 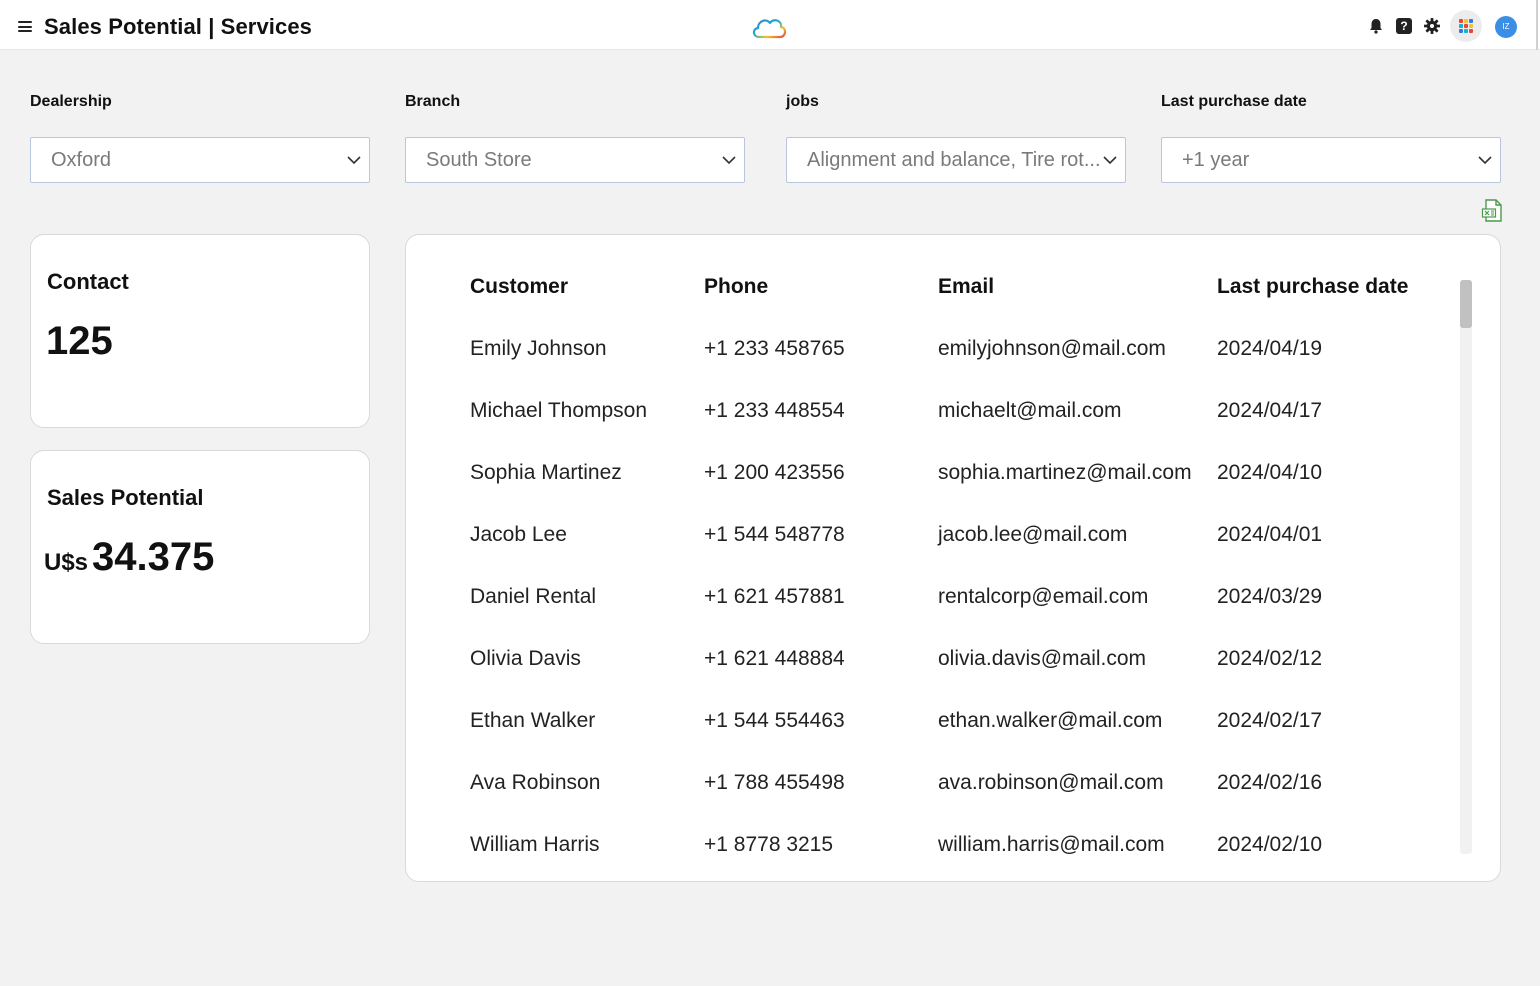 I want to click on sales-potential-value: 34.375, so click(x=153, y=557).